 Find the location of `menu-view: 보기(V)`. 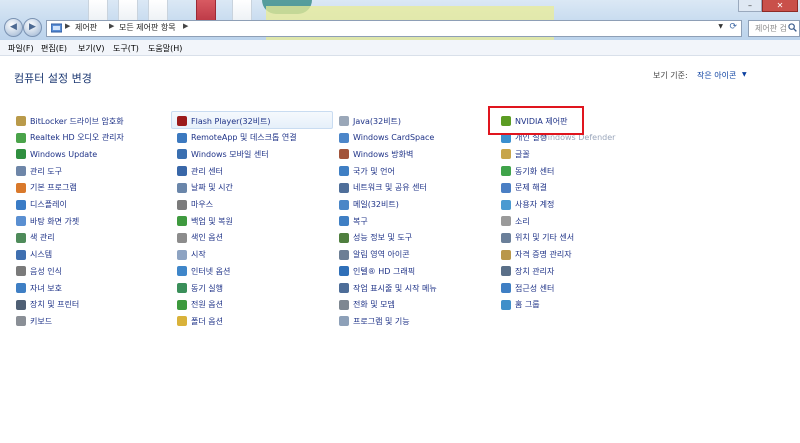

menu-view: 보기(V) is located at coordinates (91, 48).